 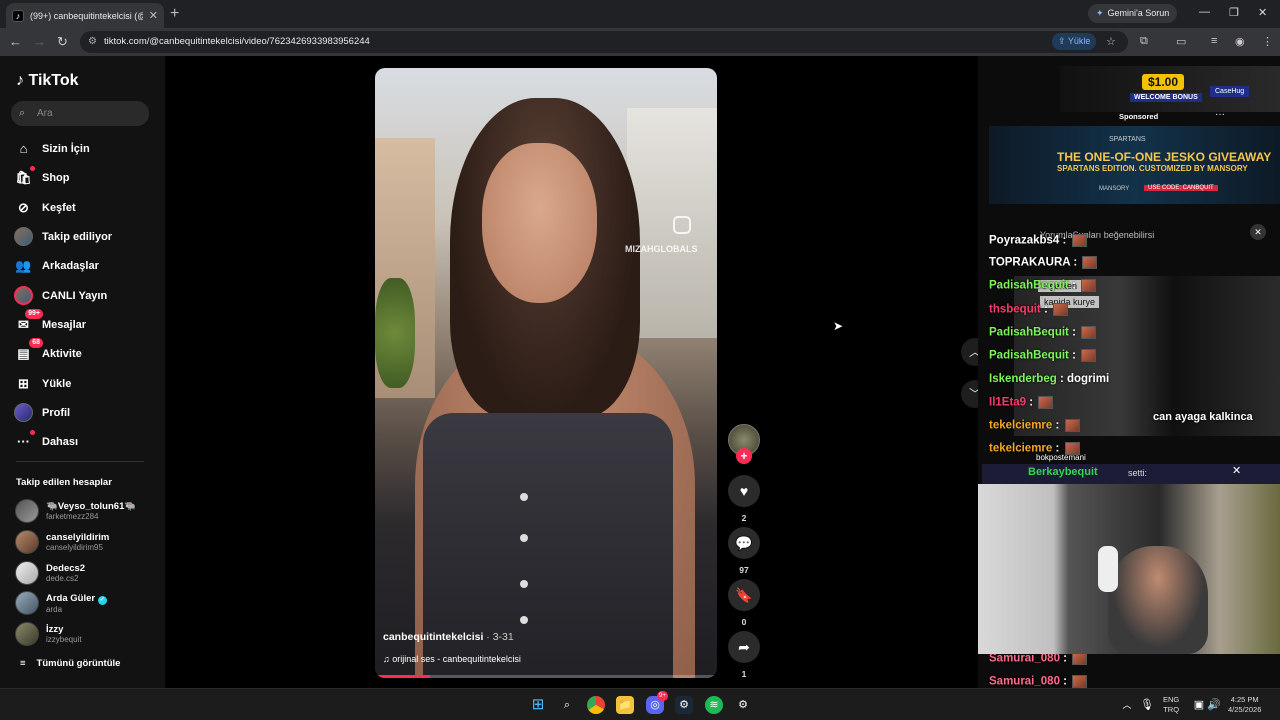 I want to click on gemini-button: ✦ Gemini'a Sorun, so click(x=1133, y=13).